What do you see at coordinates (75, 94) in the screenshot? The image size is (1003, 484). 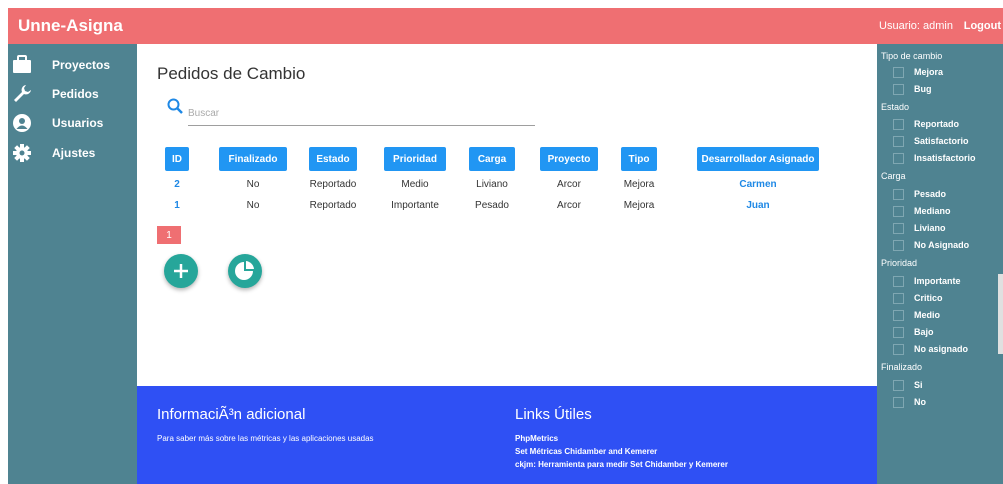 I see `sidebar-item-label: Pedidos` at bounding box center [75, 94].